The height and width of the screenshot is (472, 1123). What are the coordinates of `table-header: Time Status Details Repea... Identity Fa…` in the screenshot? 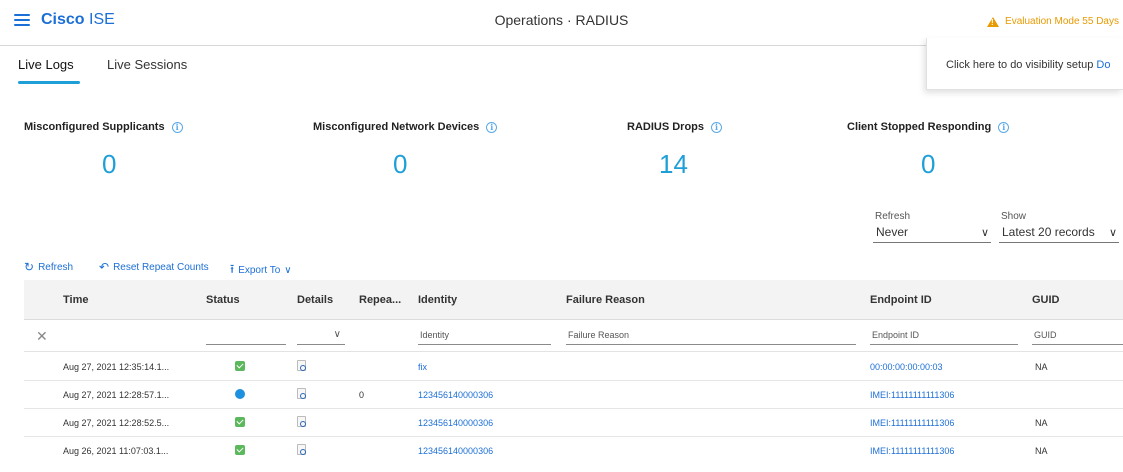 It's located at (573, 300).